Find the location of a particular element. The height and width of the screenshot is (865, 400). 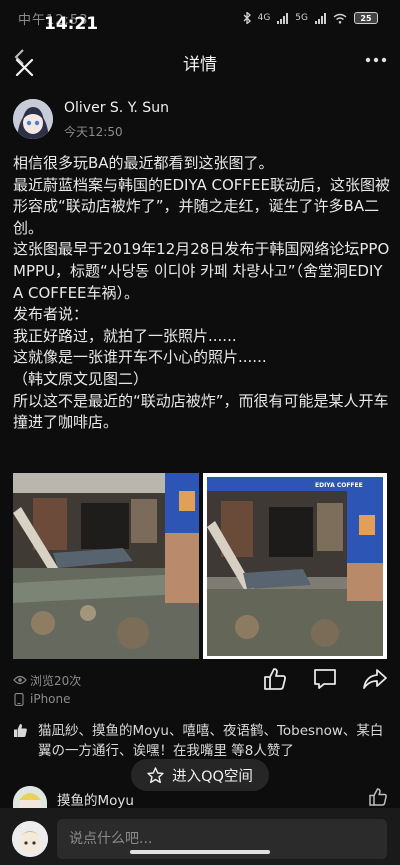

commenter-name: 摸鱼的Moyu is located at coordinates (95, 799).